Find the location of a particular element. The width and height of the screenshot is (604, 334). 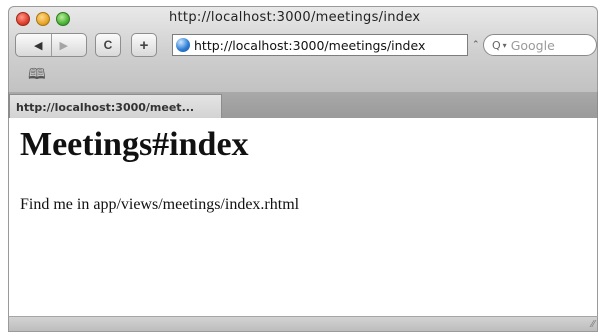

search-placeholder: Google is located at coordinates (532, 45).